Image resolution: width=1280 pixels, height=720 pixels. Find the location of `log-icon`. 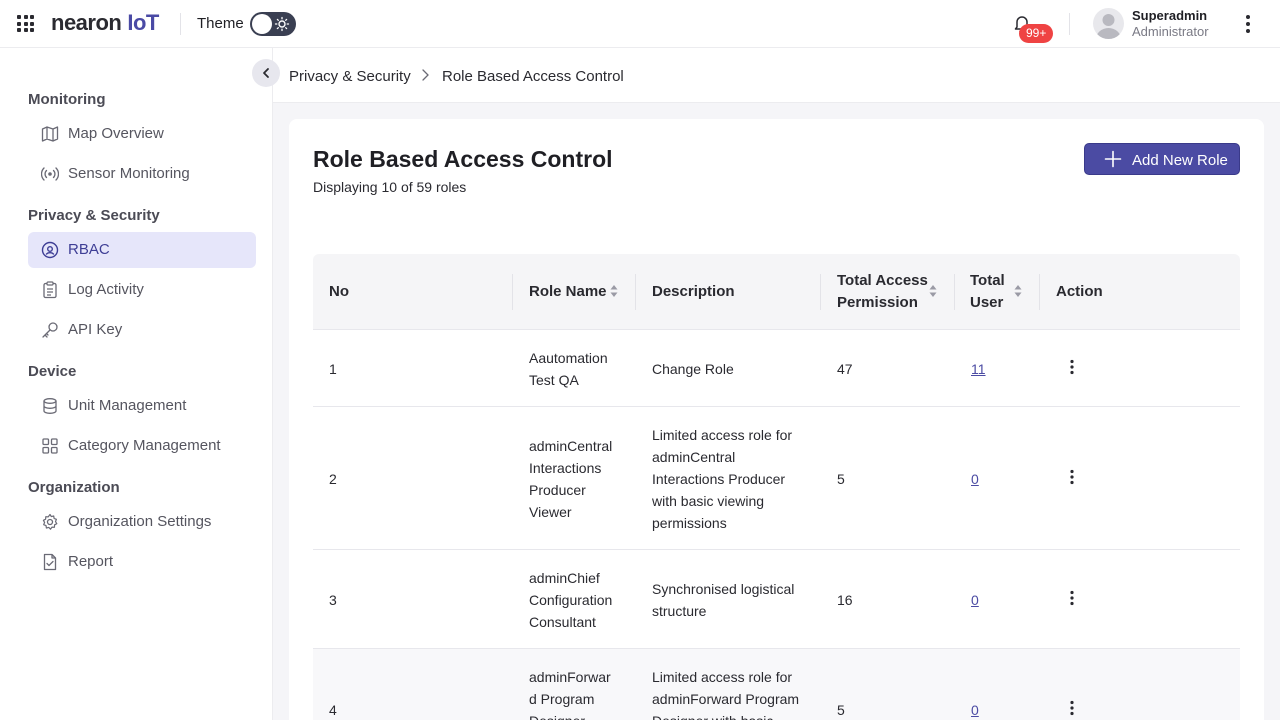

log-icon is located at coordinates (50, 290).